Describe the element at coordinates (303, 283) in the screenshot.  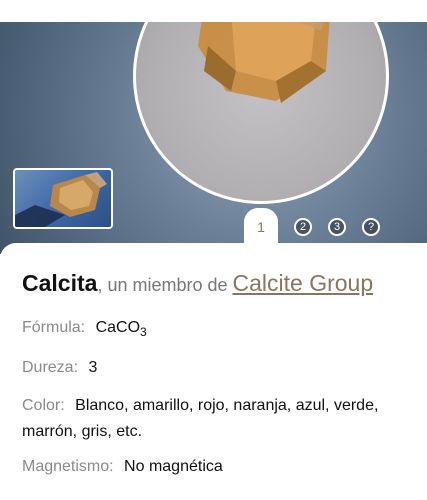
I see `mineral-group-link: Calcite Group` at that location.